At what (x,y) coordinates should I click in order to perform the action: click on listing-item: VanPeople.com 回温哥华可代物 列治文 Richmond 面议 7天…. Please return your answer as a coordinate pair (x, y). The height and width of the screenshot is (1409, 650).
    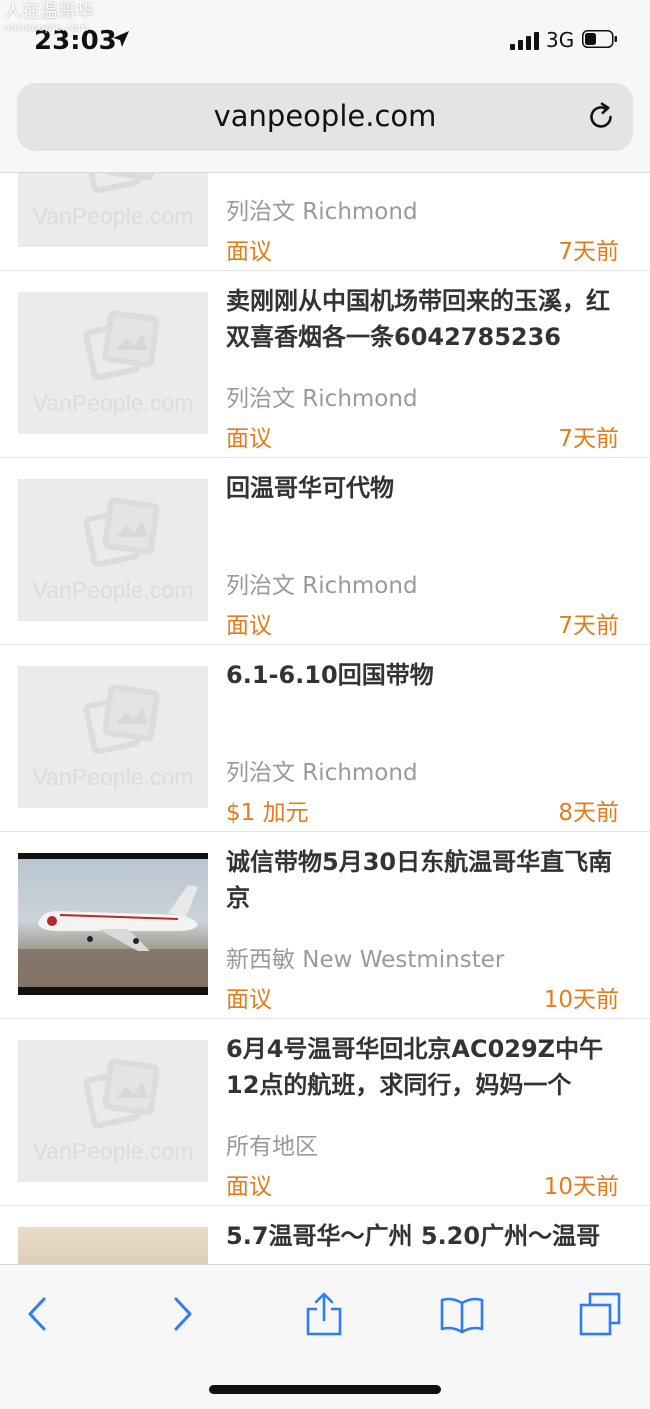
    Looking at the image, I should click on (325, 551).